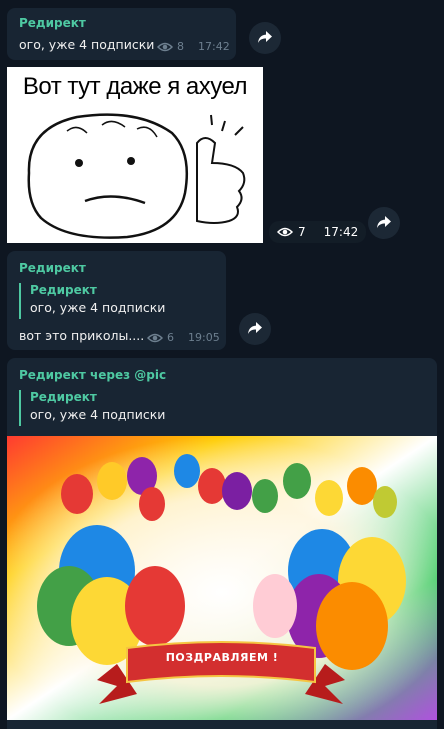 The width and height of the screenshot is (444, 729). What do you see at coordinates (222, 657) in the screenshot?
I see `banner-text: ПОЗДРАВЛЯЕМ !` at bounding box center [222, 657].